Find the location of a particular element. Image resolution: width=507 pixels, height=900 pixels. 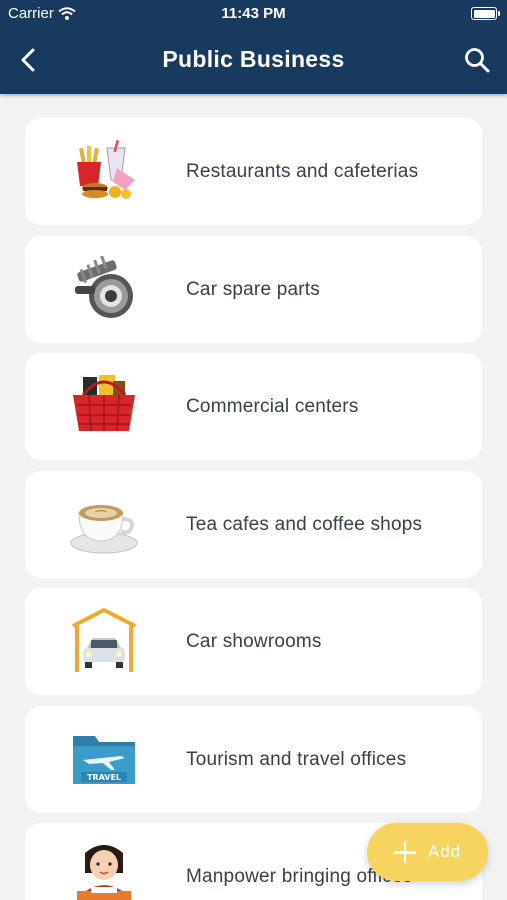

category-card-coffee-shops: Tea cafes and coffee shops is located at coordinates (253, 524).